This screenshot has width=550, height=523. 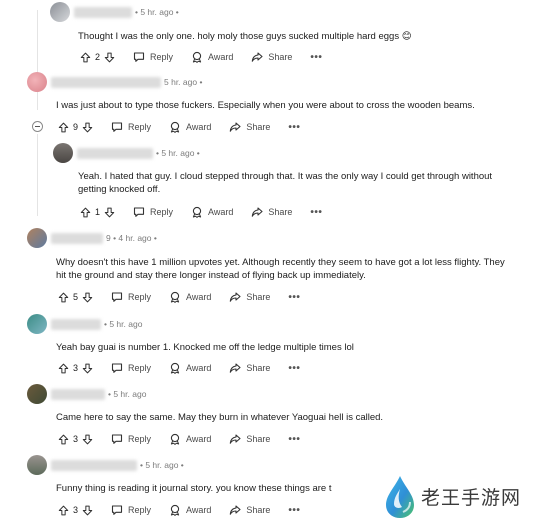 I want to click on vote-count: 5, so click(x=76, y=297).